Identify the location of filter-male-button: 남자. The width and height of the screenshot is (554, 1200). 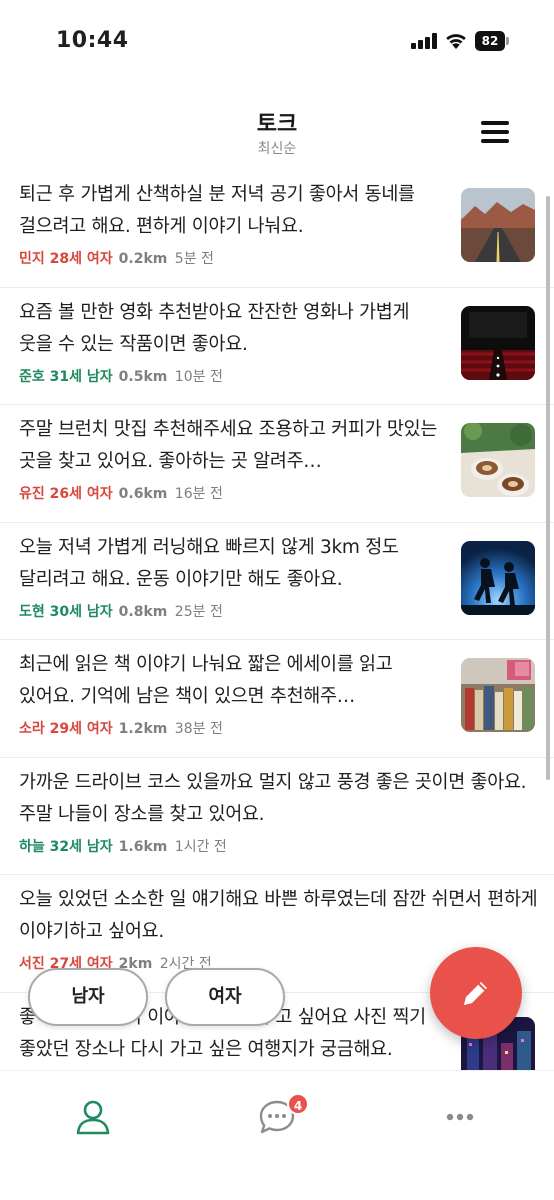
(88, 997).